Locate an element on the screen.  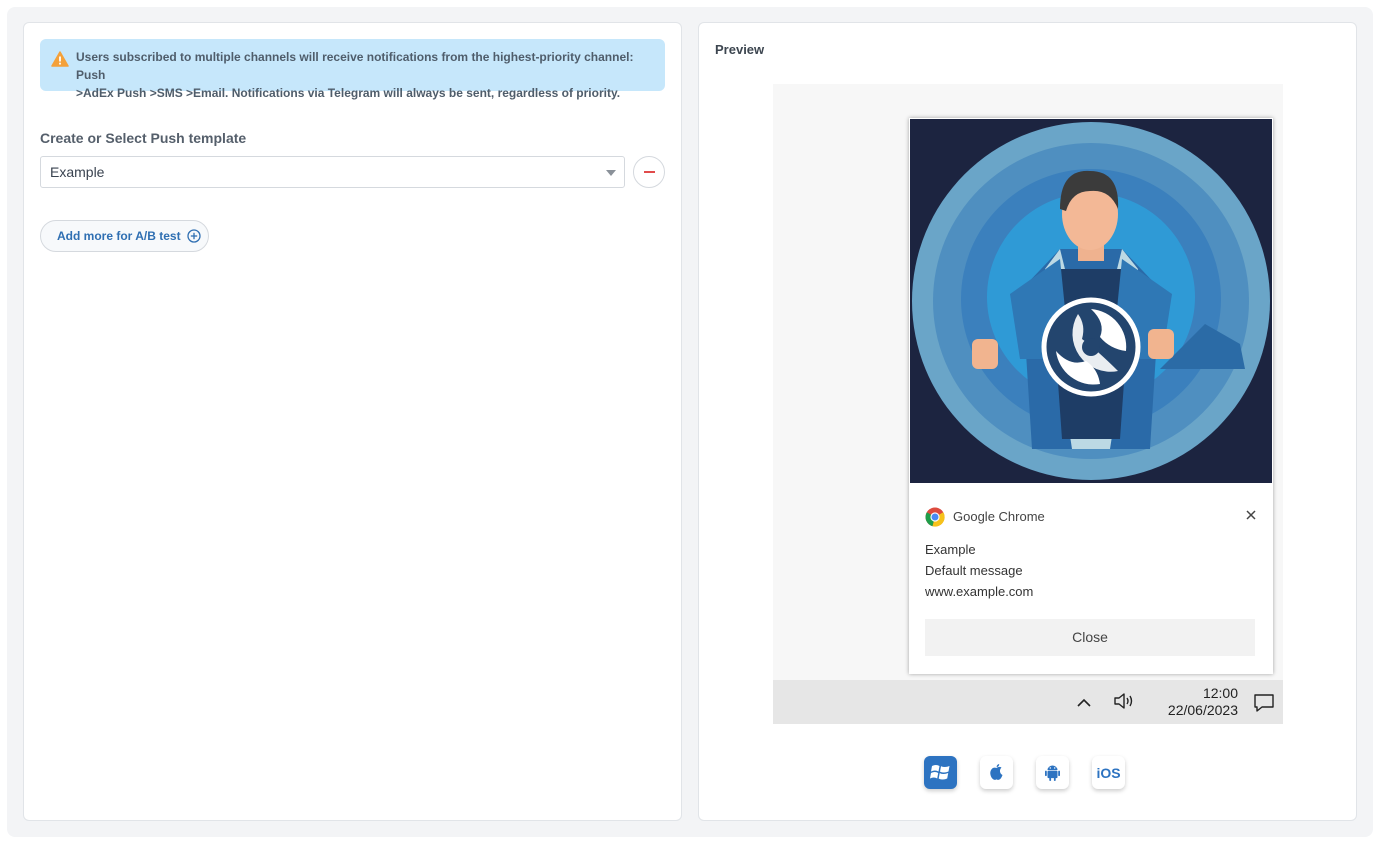
template-select-value: Example is located at coordinates (77, 172).